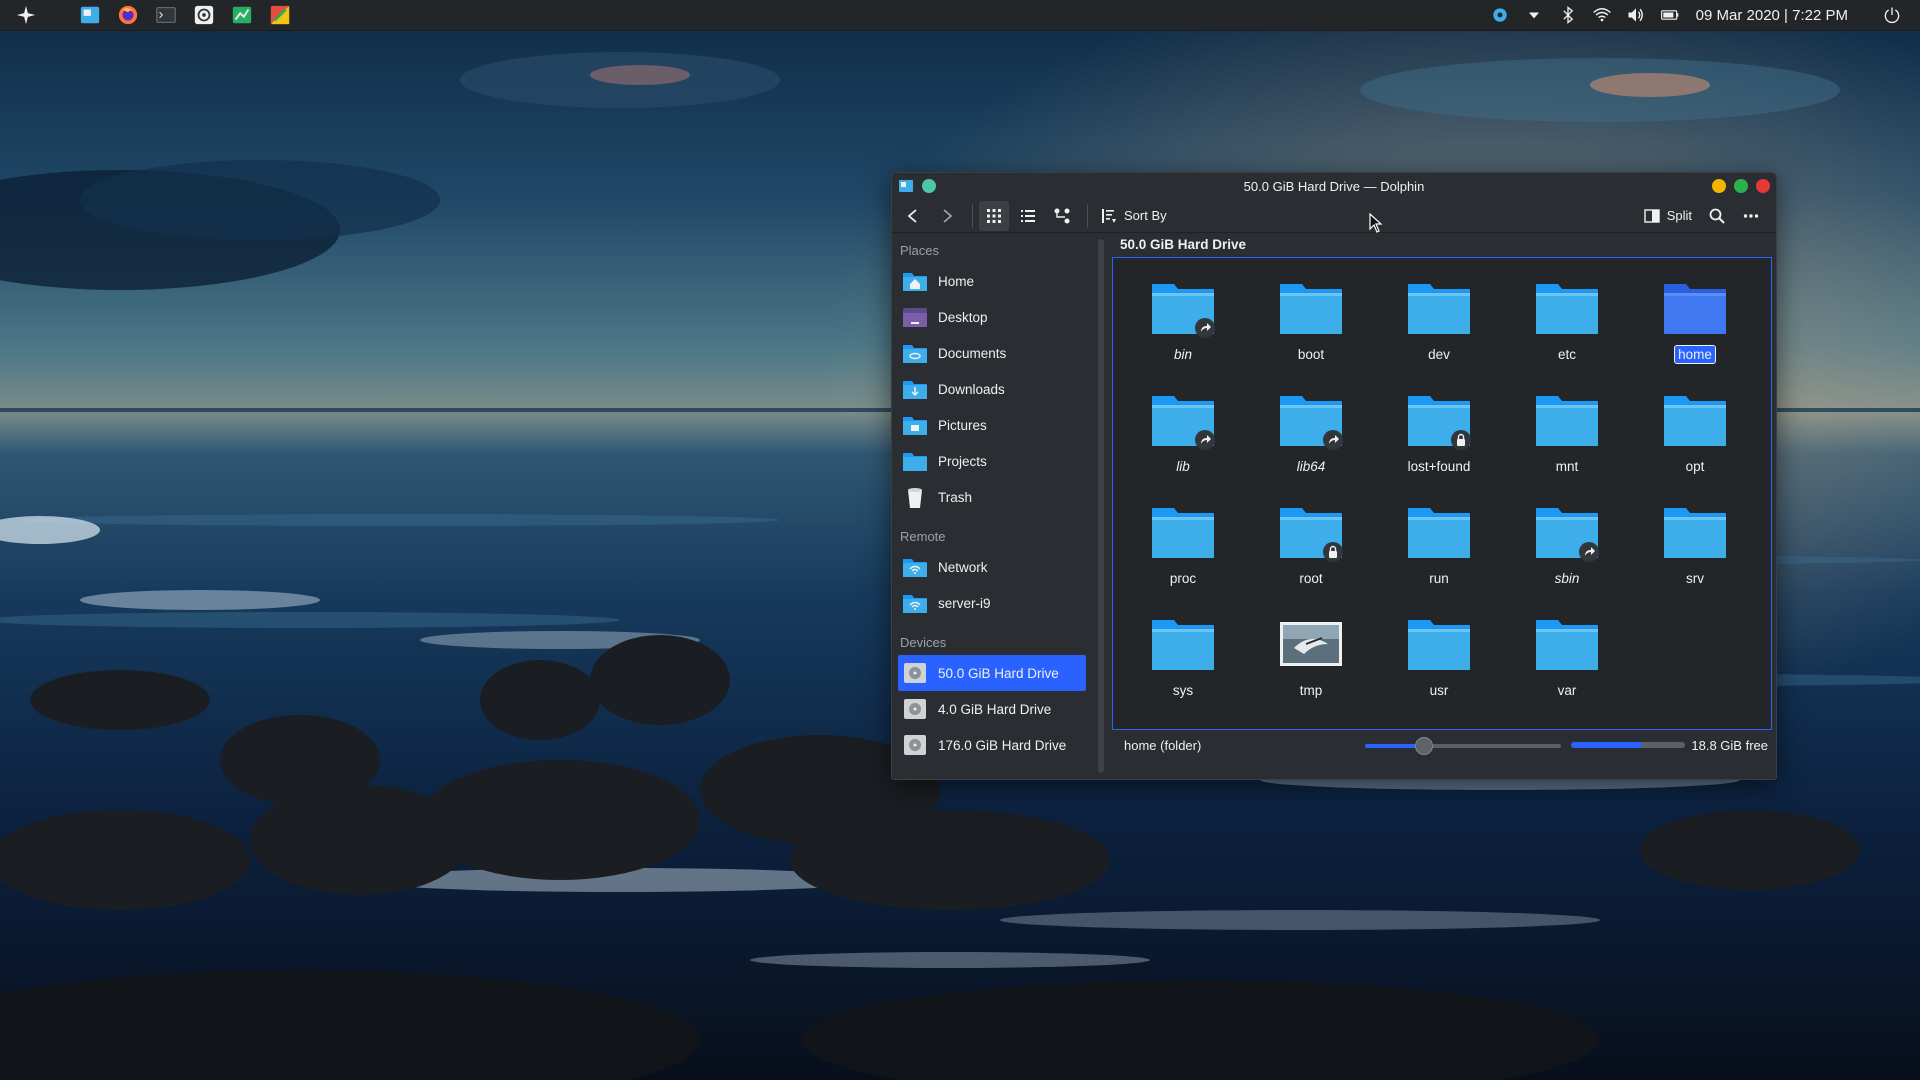 This screenshot has height=1080, width=1920. I want to click on file-item-sys: sys, so click(1183, 668).